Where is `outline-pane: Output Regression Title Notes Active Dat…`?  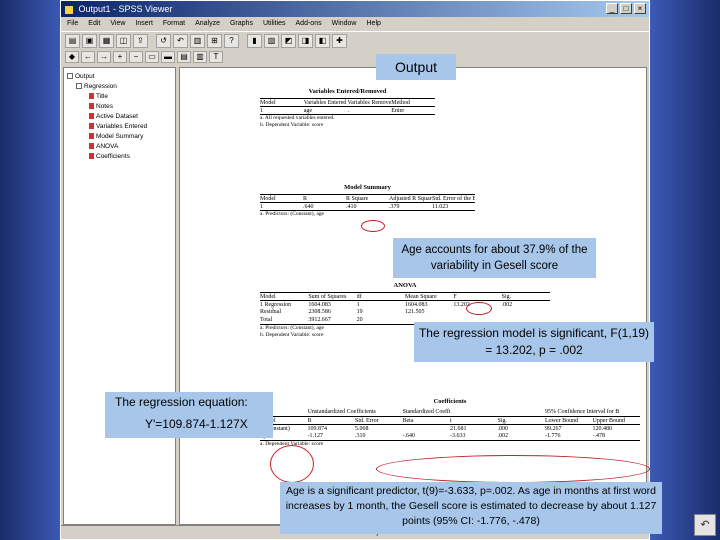 outline-pane: Output Regression Title Notes Active Dat… is located at coordinates (119, 296).